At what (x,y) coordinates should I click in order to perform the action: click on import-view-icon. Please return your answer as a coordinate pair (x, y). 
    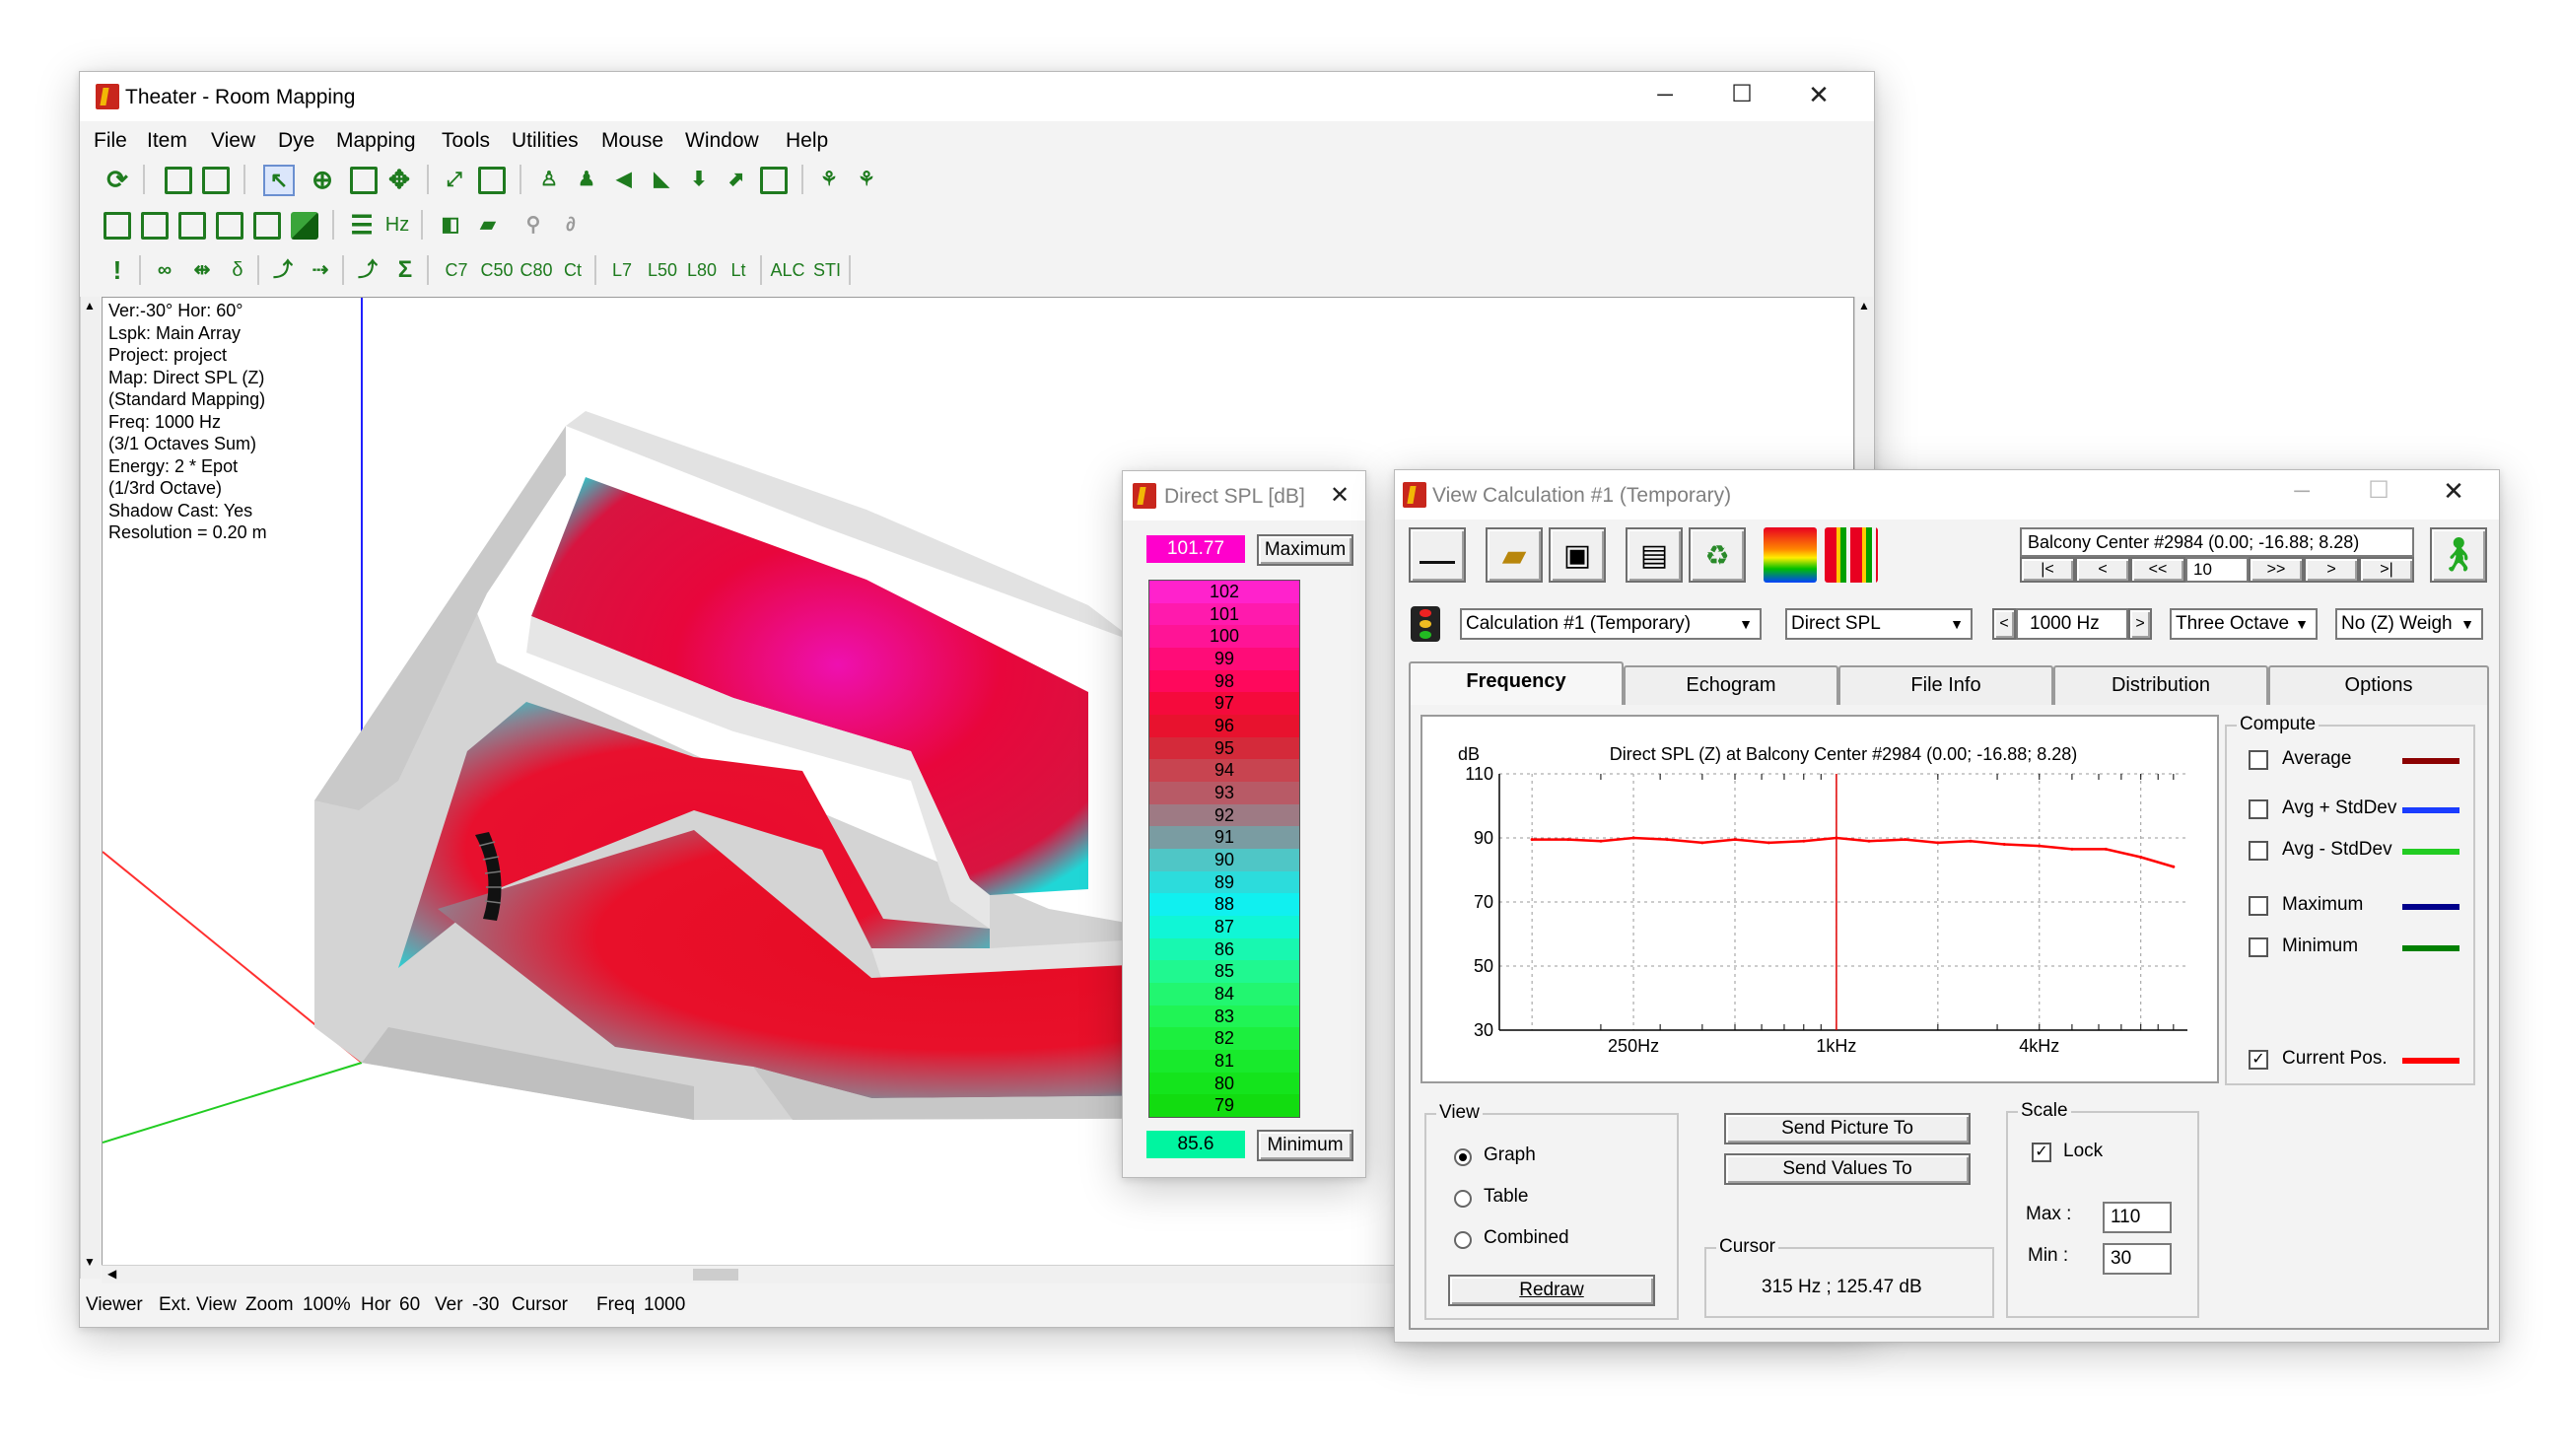
    Looking at the image, I should click on (216, 180).